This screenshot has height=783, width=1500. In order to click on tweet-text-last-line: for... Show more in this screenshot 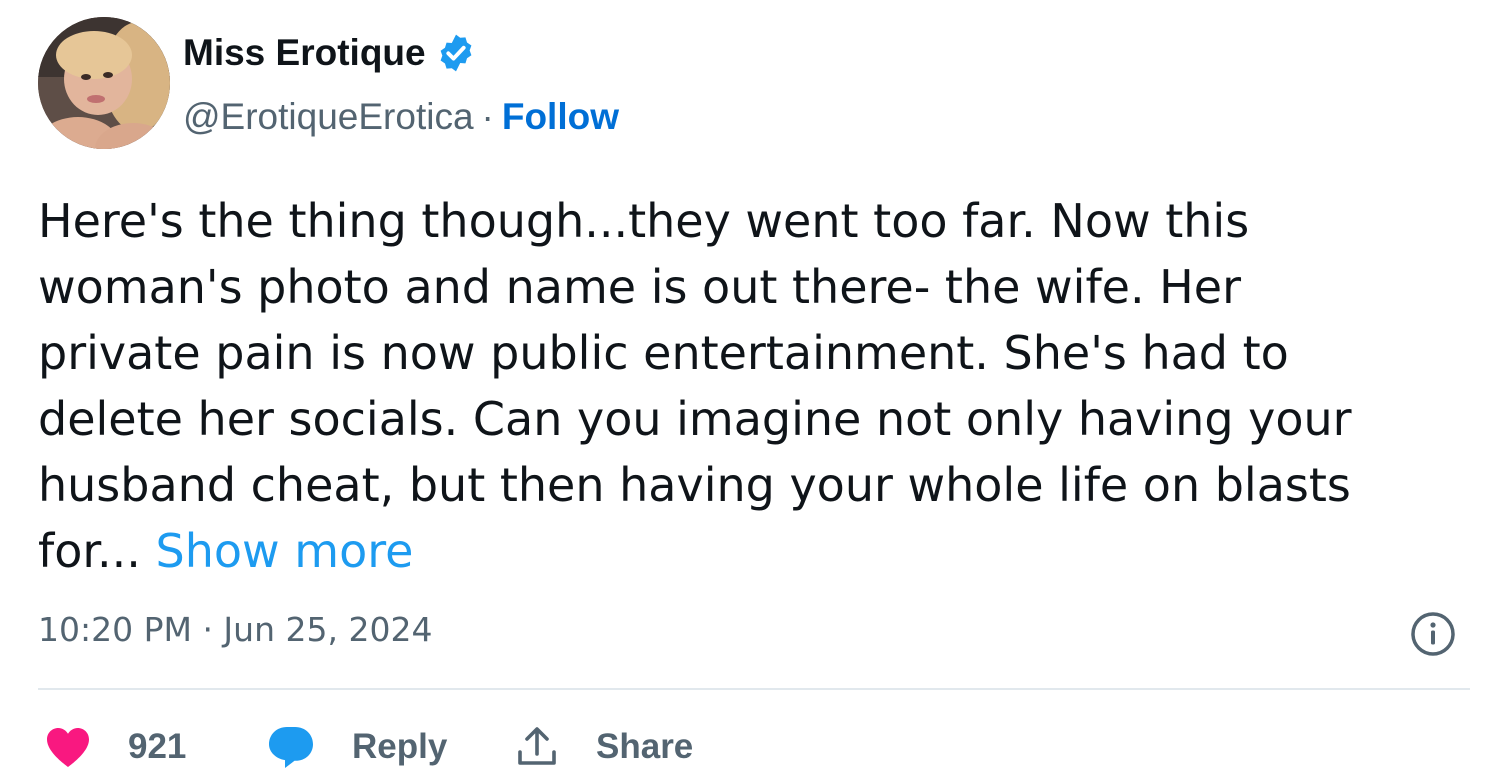, I will do `click(748, 551)`.